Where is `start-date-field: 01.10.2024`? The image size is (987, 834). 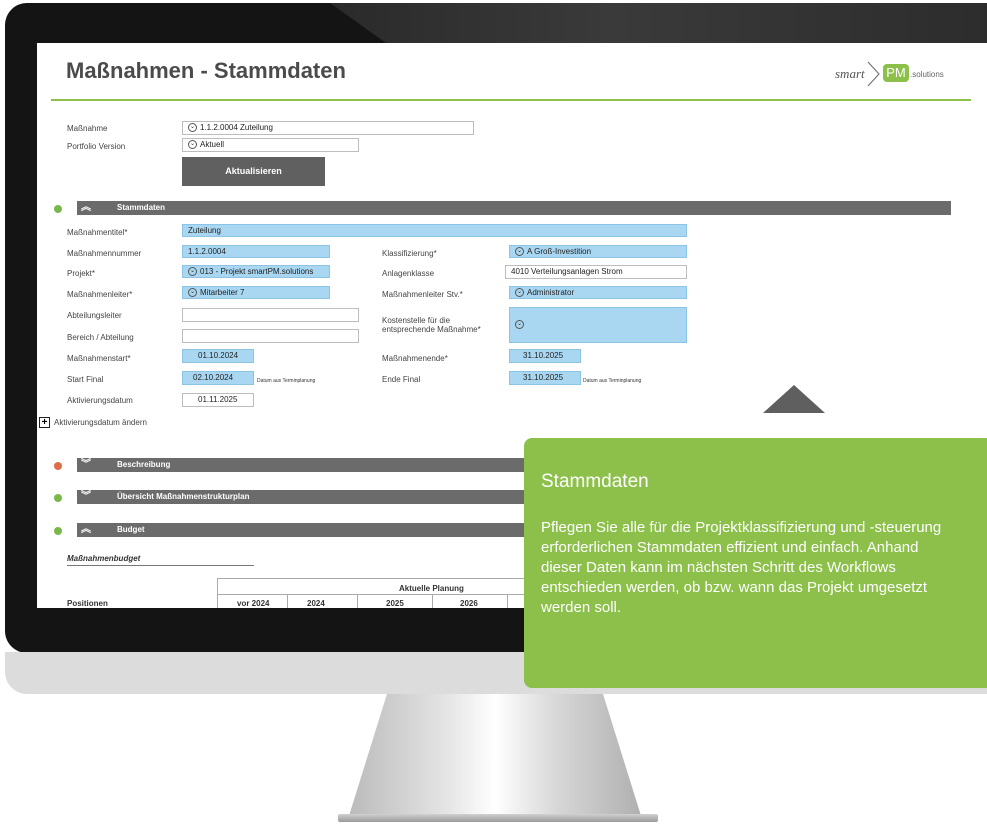
start-date-field: 01.10.2024 is located at coordinates (218, 356).